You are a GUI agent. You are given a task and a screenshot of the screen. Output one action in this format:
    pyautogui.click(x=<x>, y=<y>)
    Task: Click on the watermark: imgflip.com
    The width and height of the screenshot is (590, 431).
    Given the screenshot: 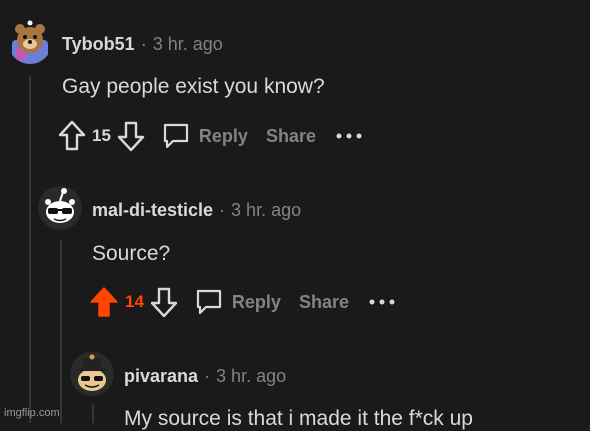 What is the action you would take?
    pyautogui.click(x=32, y=413)
    